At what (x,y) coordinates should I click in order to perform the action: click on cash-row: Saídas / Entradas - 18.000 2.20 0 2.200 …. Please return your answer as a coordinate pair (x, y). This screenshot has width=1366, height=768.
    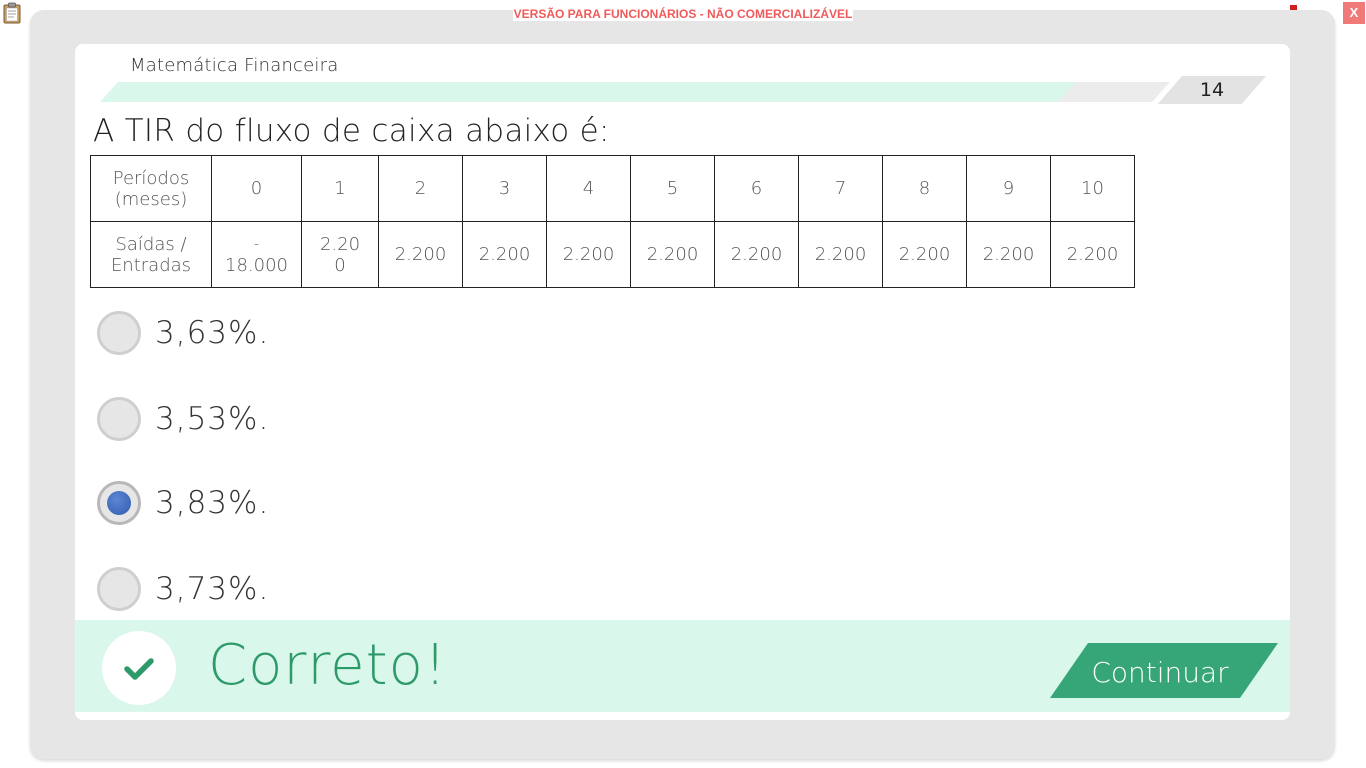
    Looking at the image, I should click on (612, 254).